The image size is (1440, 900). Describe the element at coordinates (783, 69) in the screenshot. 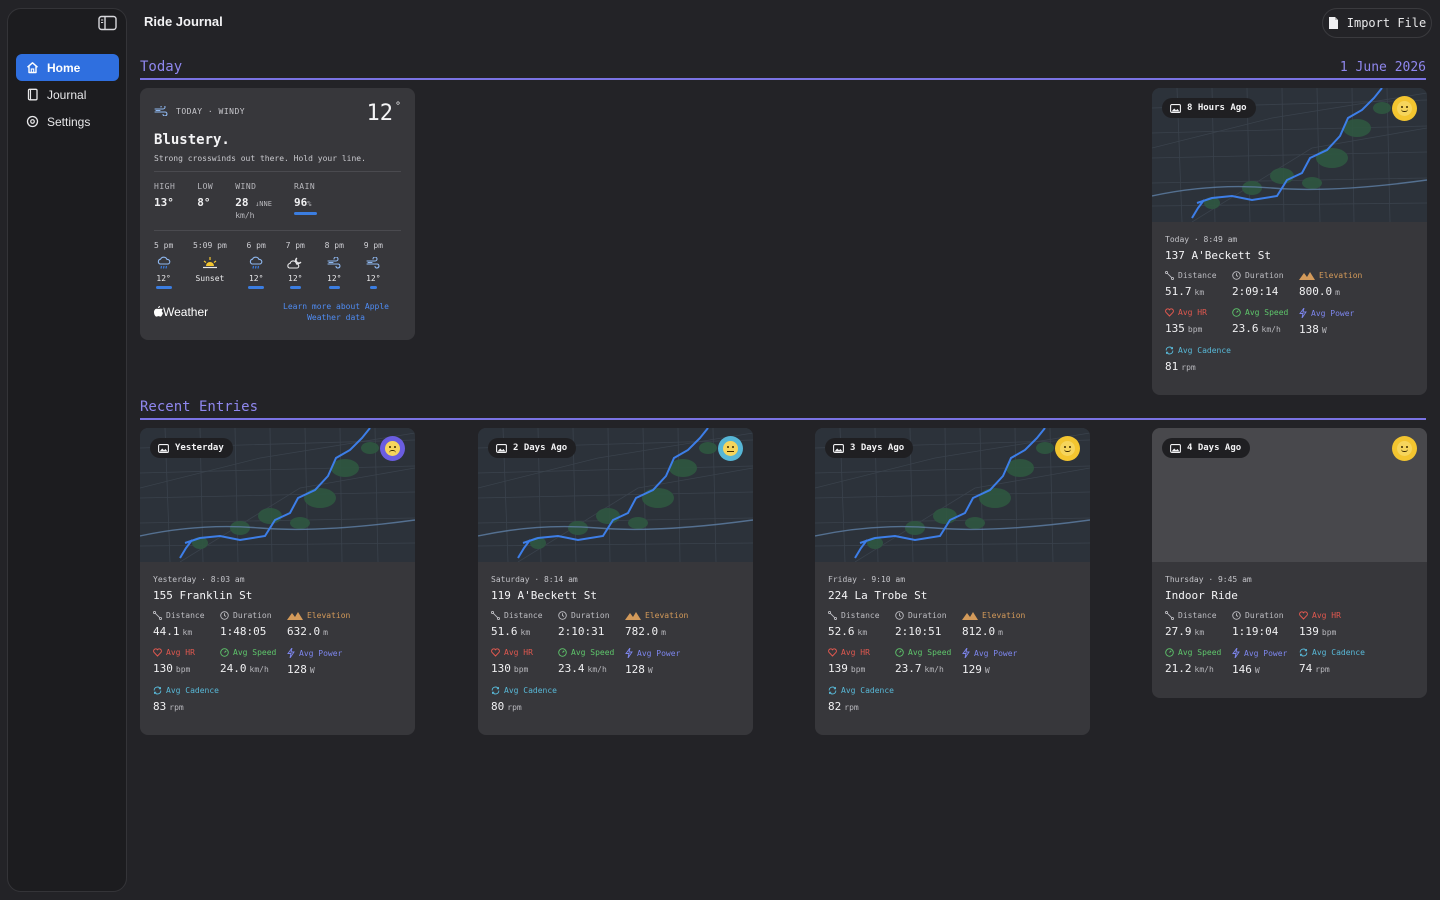

I see `today-section-header: Today 1 June 2026` at that location.